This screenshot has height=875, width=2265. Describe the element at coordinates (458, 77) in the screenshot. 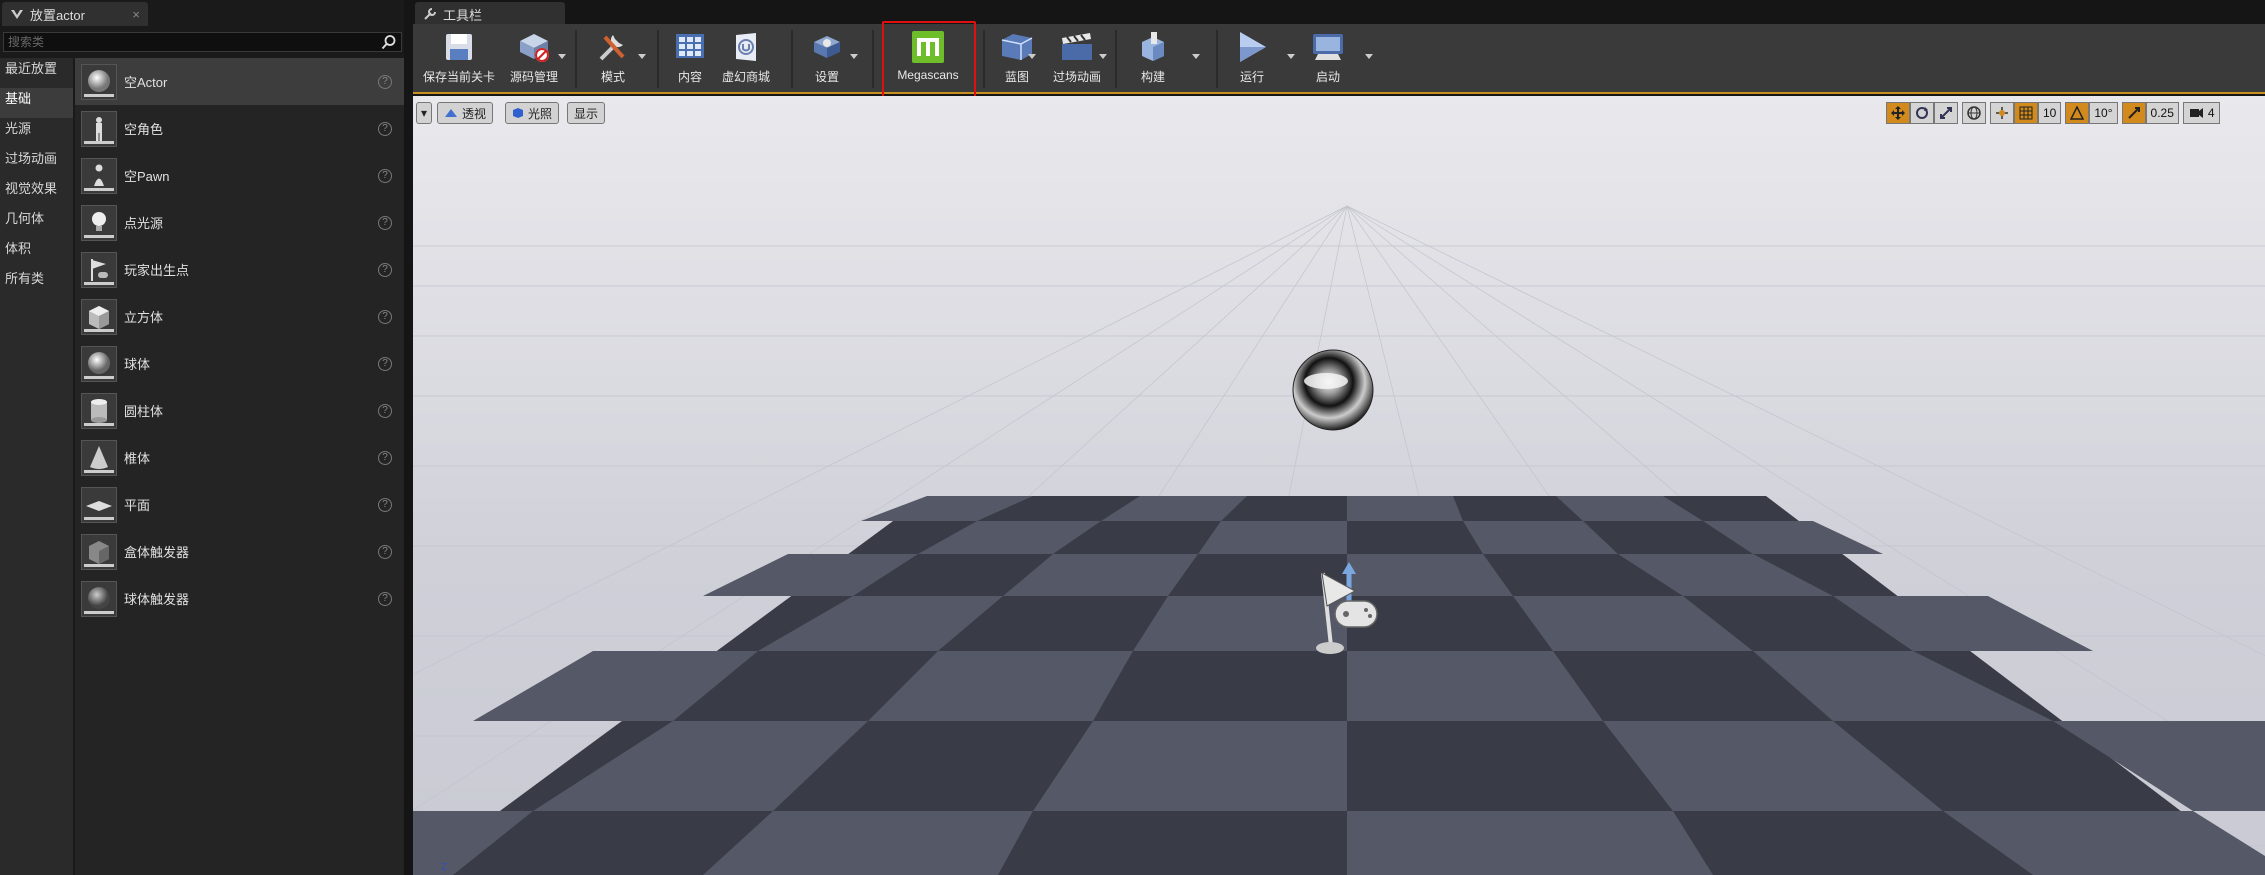

I see `toolbar-label: 保存当前关卡` at that location.